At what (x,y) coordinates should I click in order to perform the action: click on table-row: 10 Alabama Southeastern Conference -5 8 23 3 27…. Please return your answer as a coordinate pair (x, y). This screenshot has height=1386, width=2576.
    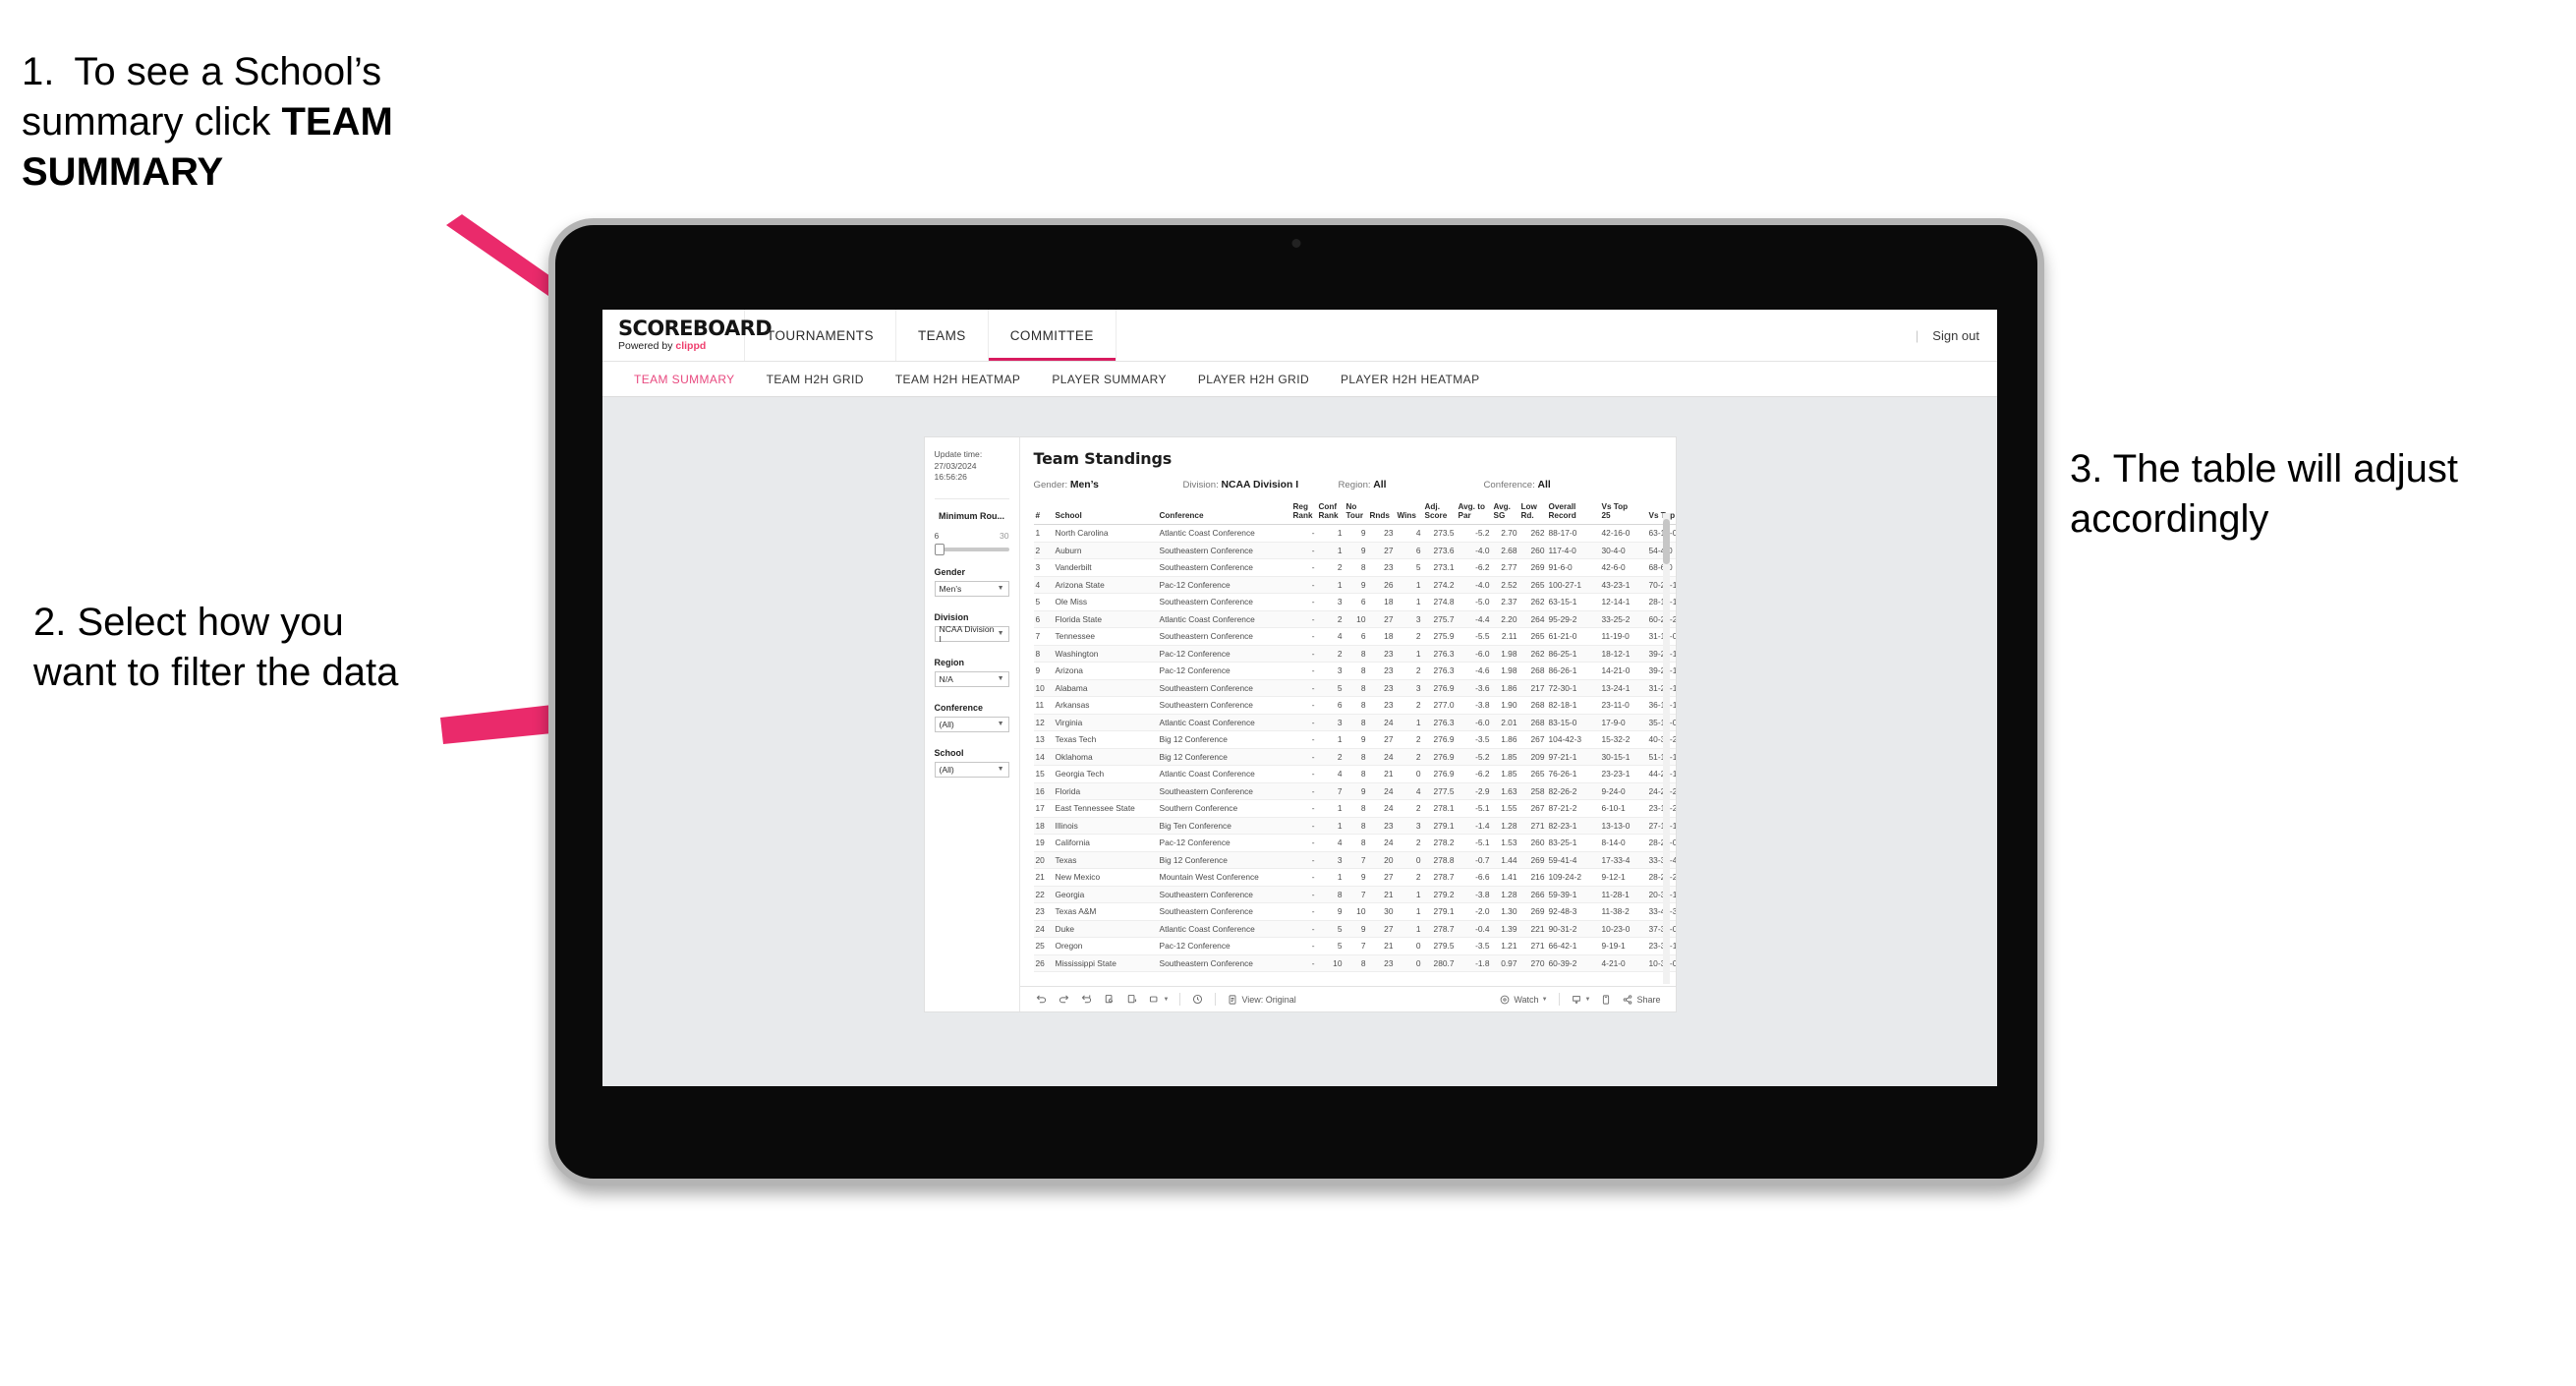
    Looking at the image, I should click on (1354, 688).